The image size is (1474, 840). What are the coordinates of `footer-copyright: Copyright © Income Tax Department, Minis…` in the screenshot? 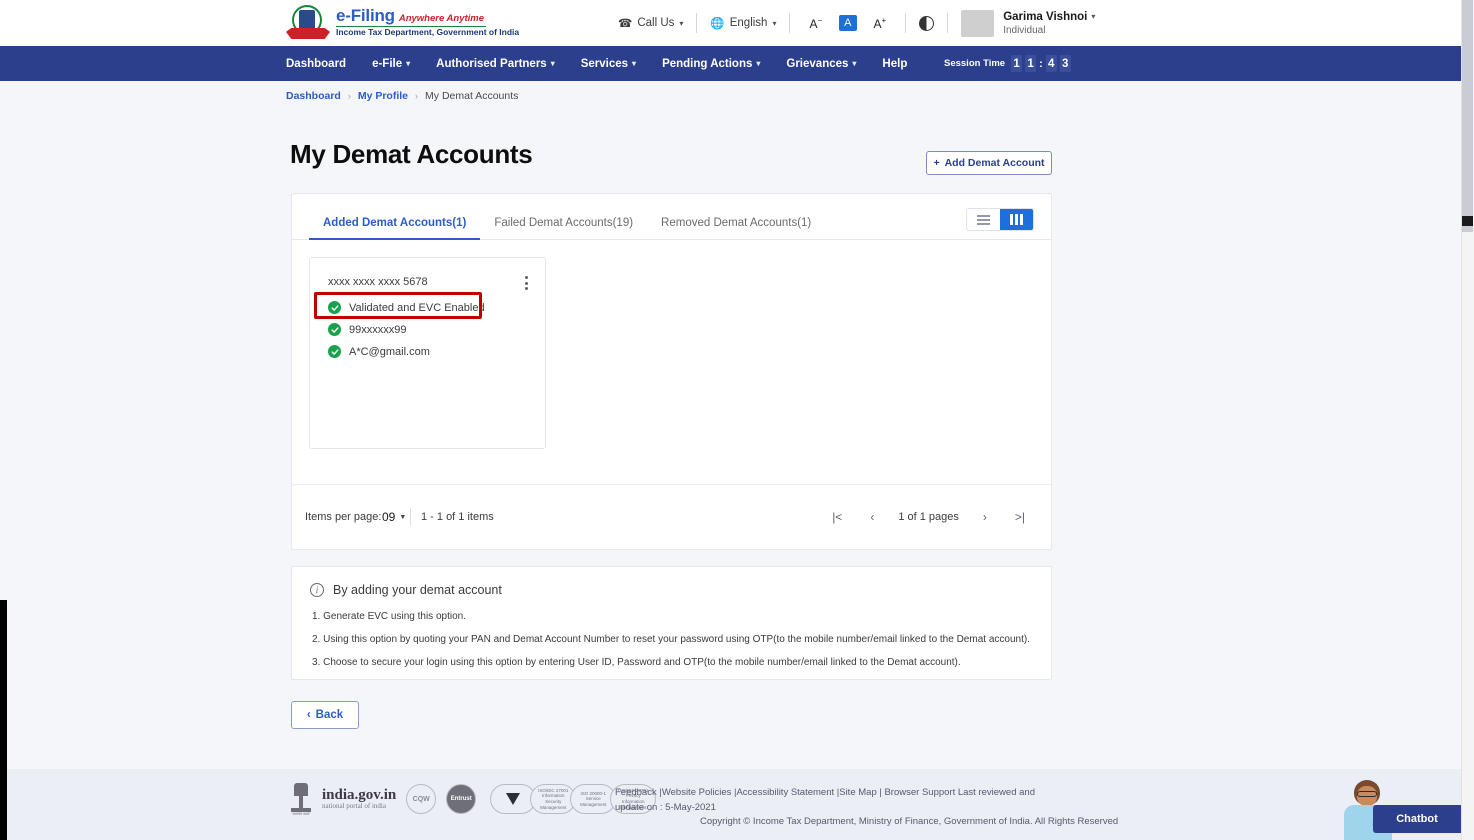 It's located at (909, 821).